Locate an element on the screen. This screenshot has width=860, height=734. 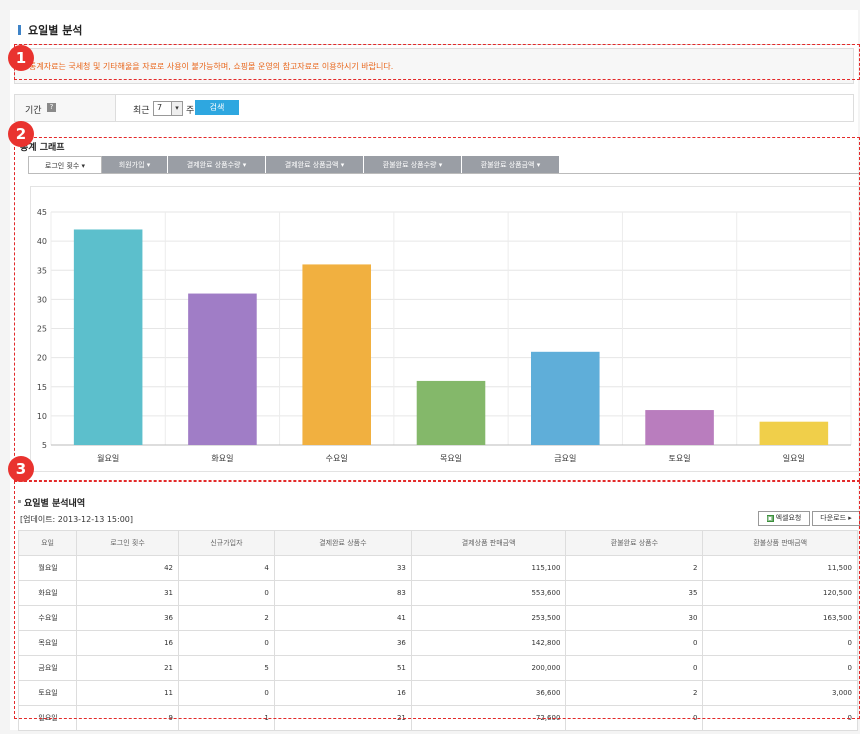
search-button: 검색 is located at coordinates (217, 107).